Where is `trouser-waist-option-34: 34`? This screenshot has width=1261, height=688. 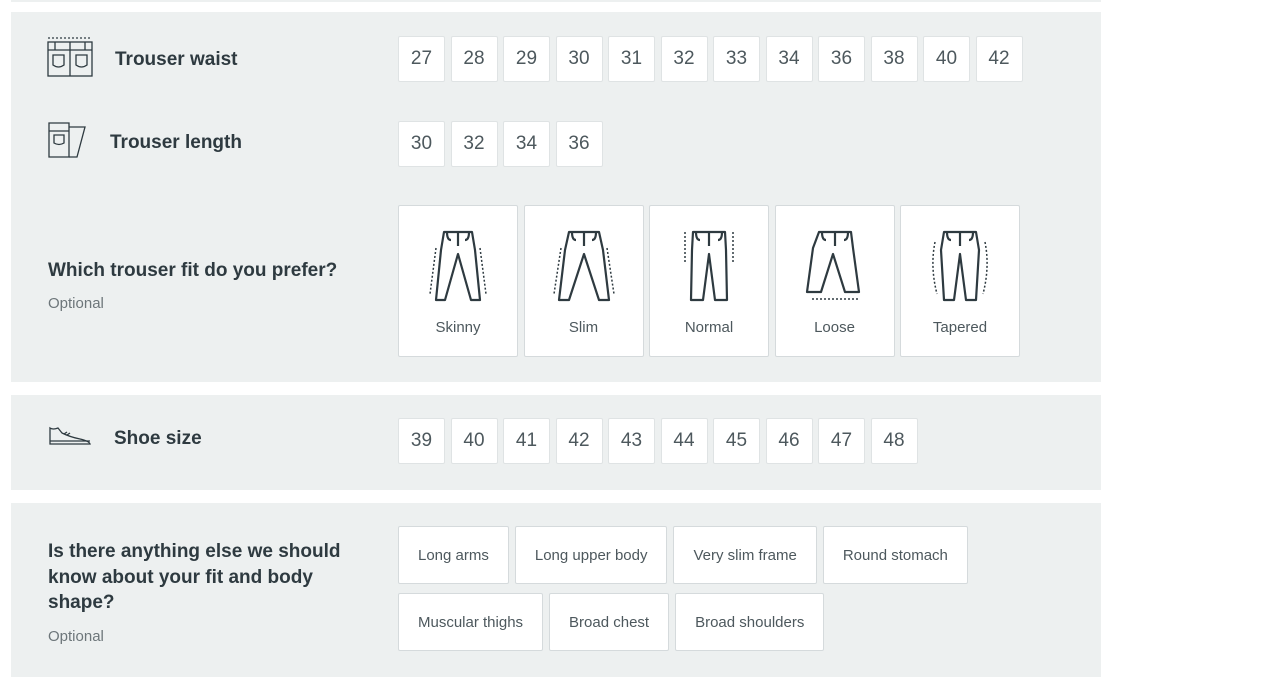 trouser-waist-option-34: 34 is located at coordinates (789, 59).